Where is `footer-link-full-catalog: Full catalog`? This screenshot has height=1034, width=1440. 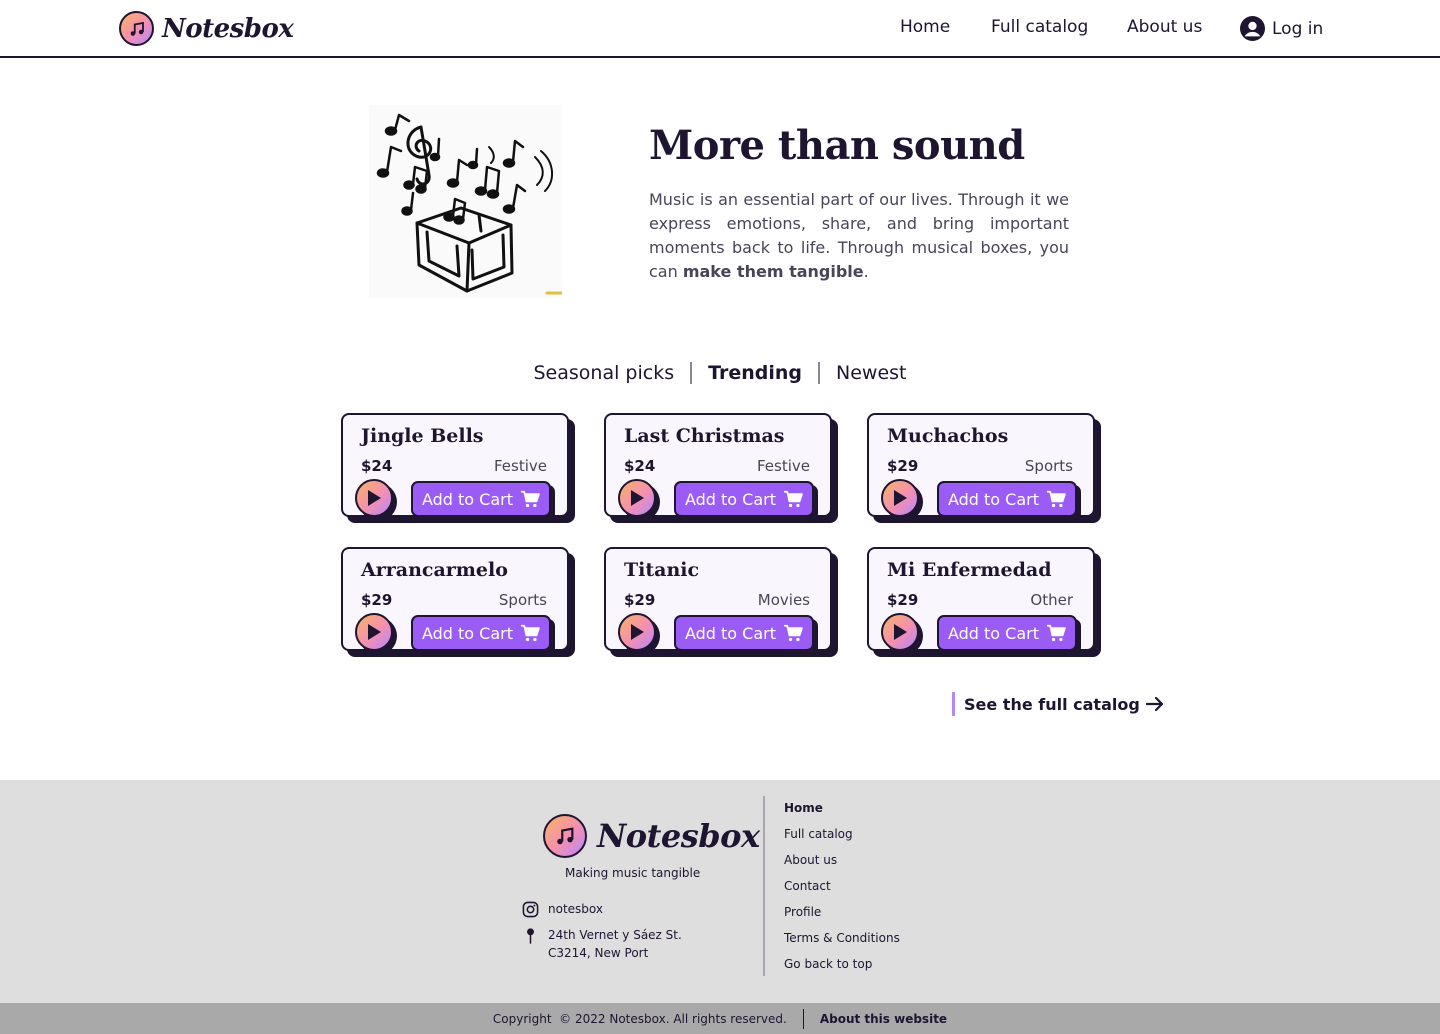 footer-link-full-catalog: Full catalog is located at coordinates (842, 837).